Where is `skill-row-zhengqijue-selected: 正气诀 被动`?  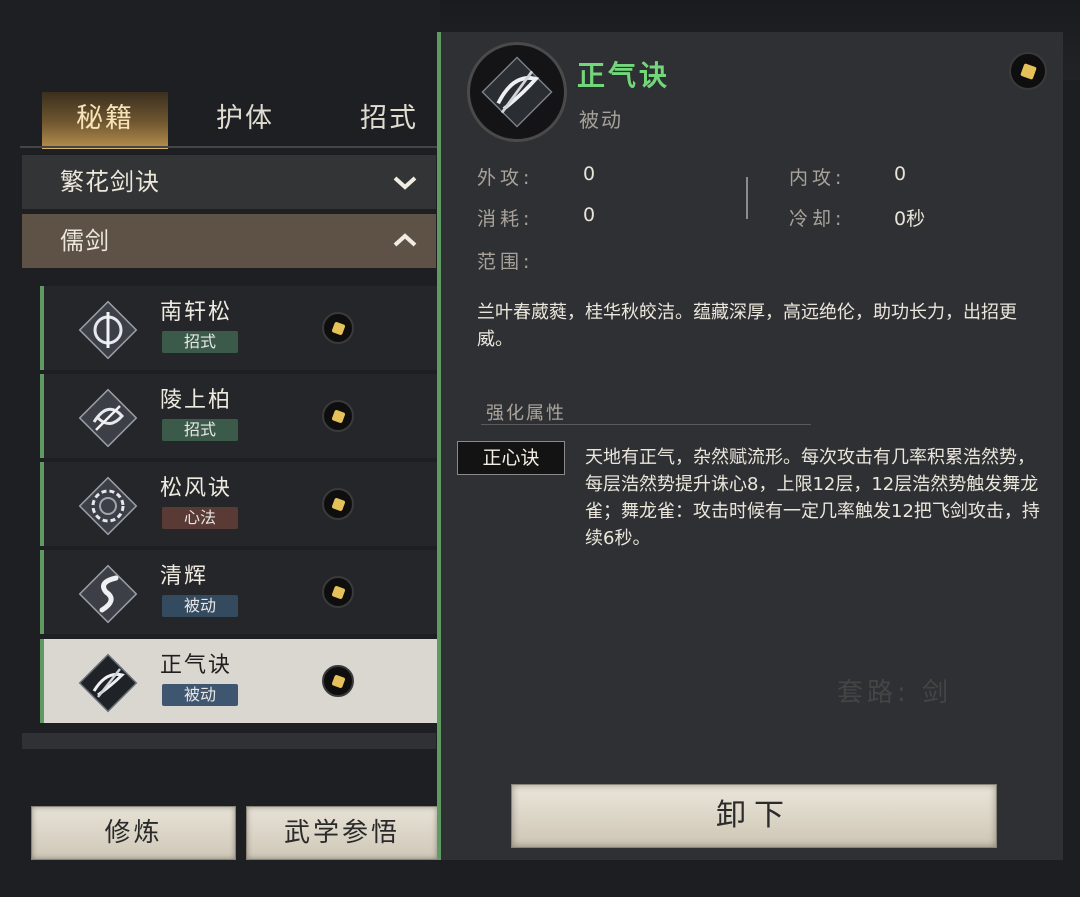 skill-row-zhengqijue-selected: 正气诀 被动 is located at coordinates (240, 681).